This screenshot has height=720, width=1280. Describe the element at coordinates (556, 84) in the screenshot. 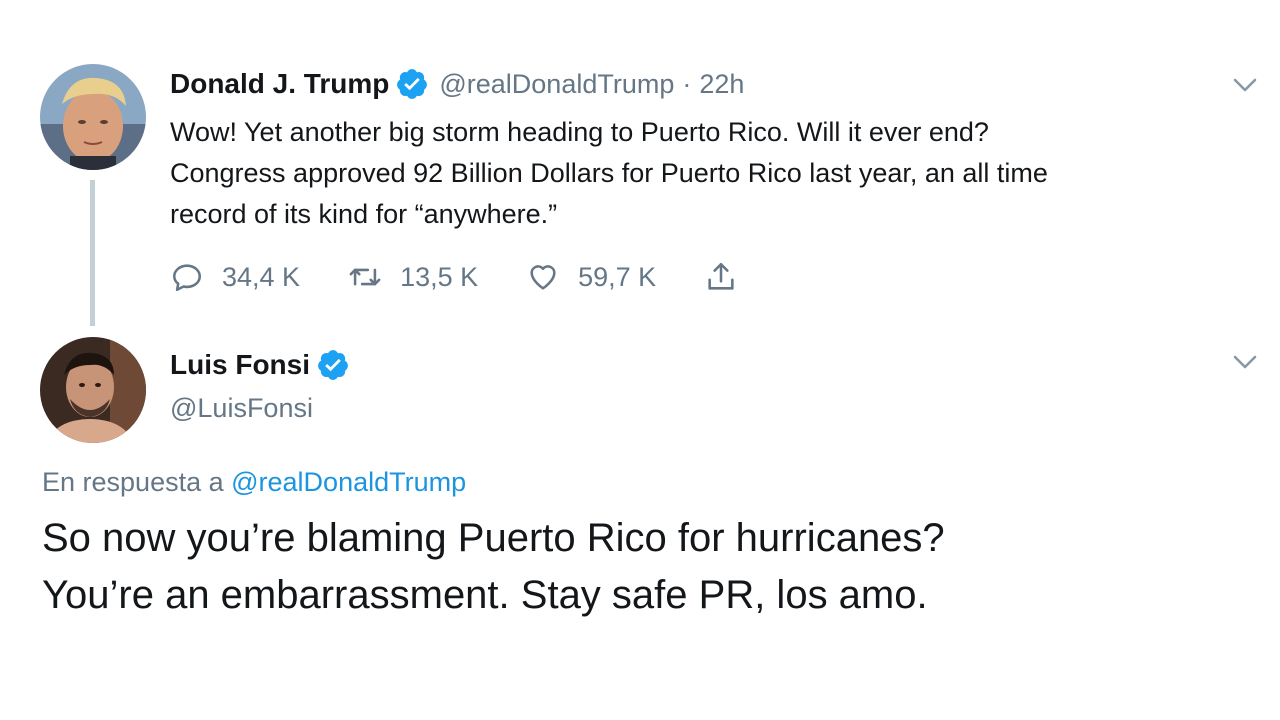

I see `tweet1-handle: @realDonaldTrump` at that location.